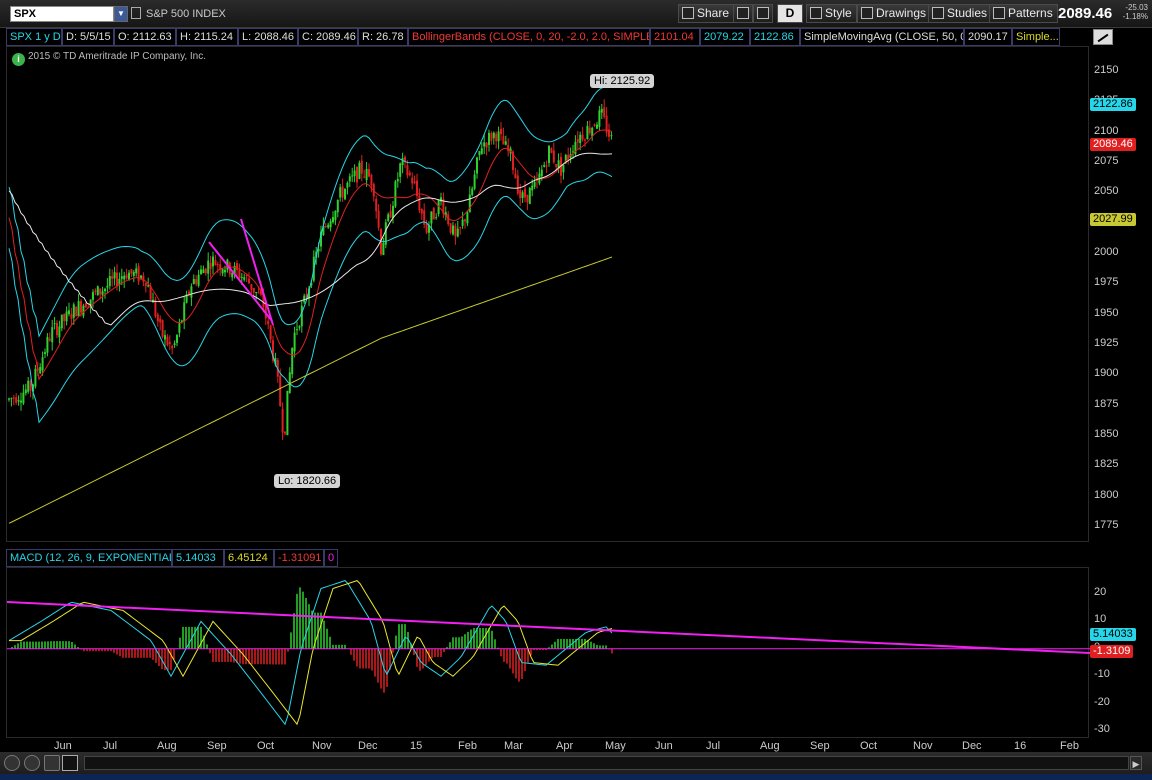 The height and width of the screenshot is (780, 1152). I want to click on zoom-out-icon, so click(32, 763).